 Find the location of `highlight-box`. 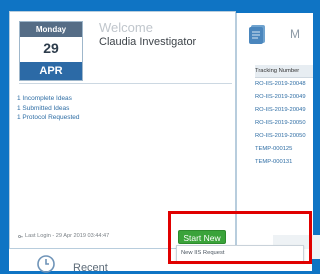

highlight-box is located at coordinates (240, 237).